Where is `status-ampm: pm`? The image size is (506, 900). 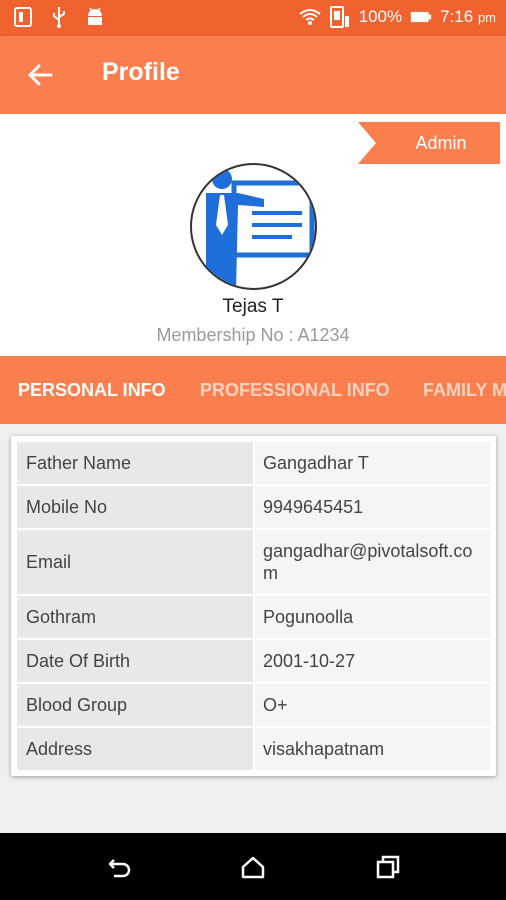
status-ampm: pm is located at coordinates (486, 17).